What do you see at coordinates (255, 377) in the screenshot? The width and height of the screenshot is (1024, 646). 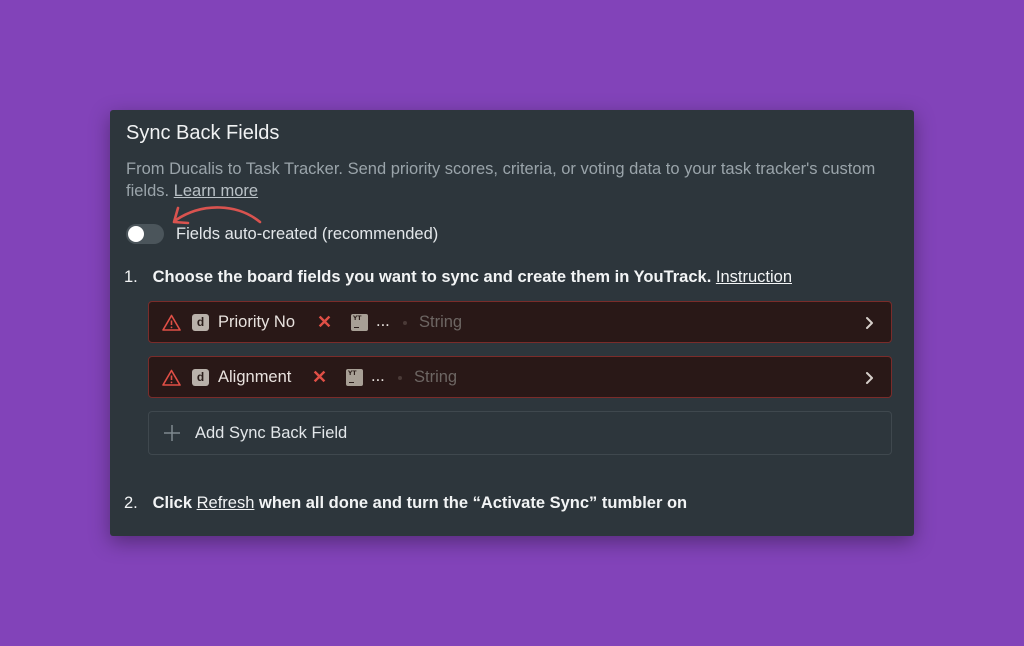 I see `field-name: Alignment` at bounding box center [255, 377].